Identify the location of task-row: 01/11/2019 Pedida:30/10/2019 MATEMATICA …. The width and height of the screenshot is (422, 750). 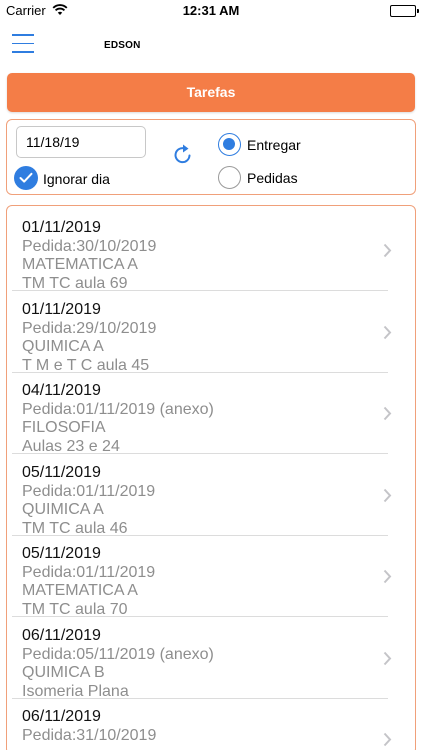
(202, 250).